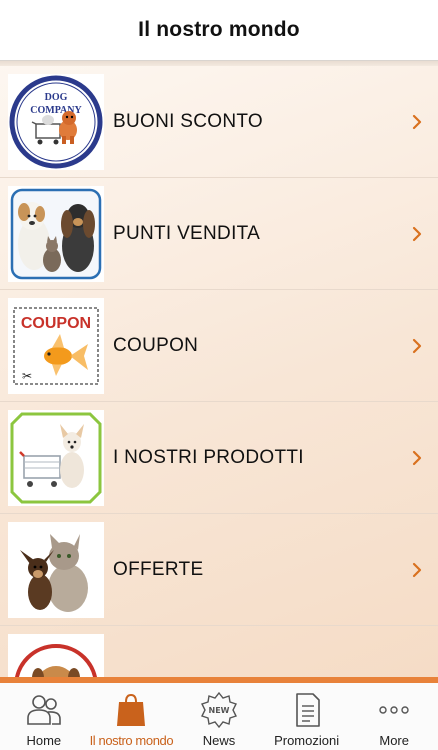 This screenshot has width=438, height=750. I want to click on page-title: Il nostro mondo, so click(219, 29).